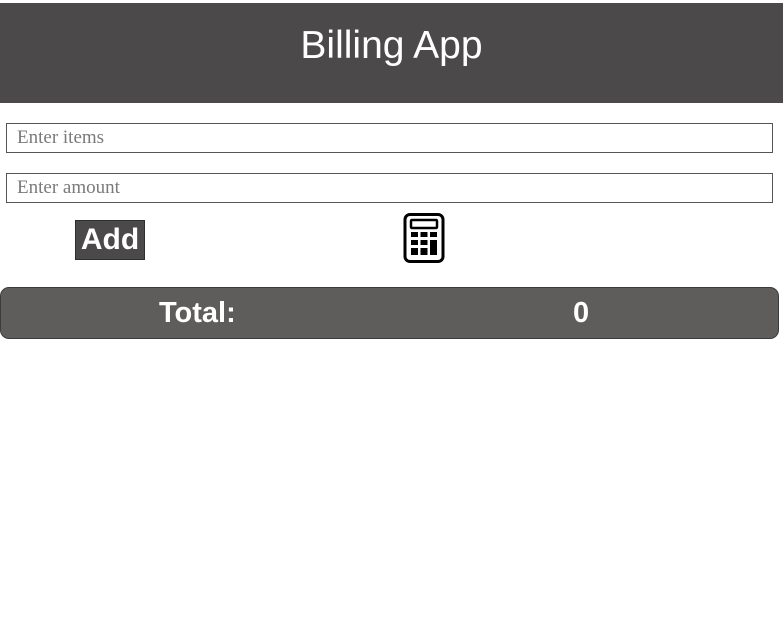  I want to click on total-label: Total:, so click(197, 313).